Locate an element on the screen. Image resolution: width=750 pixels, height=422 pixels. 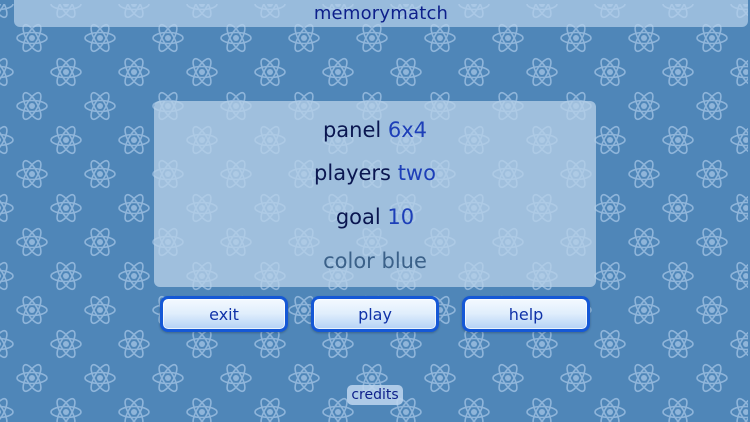
setting-label-players: players is located at coordinates (356, 173).